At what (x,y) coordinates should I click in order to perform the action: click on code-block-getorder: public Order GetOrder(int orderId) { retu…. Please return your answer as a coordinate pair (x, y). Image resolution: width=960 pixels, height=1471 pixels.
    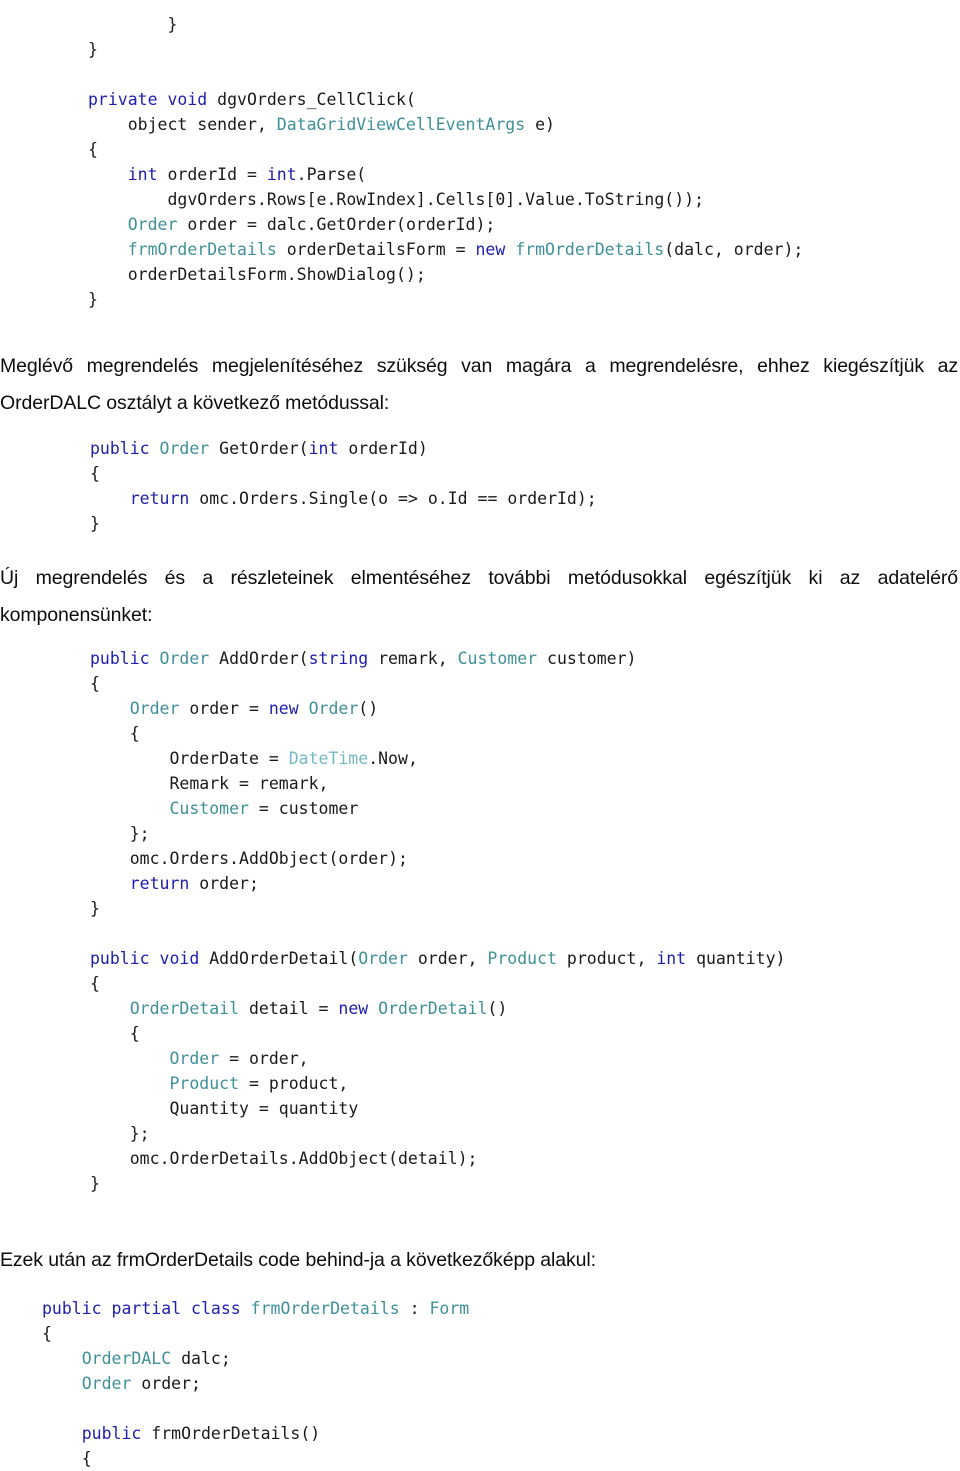
    Looking at the image, I should click on (343, 486).